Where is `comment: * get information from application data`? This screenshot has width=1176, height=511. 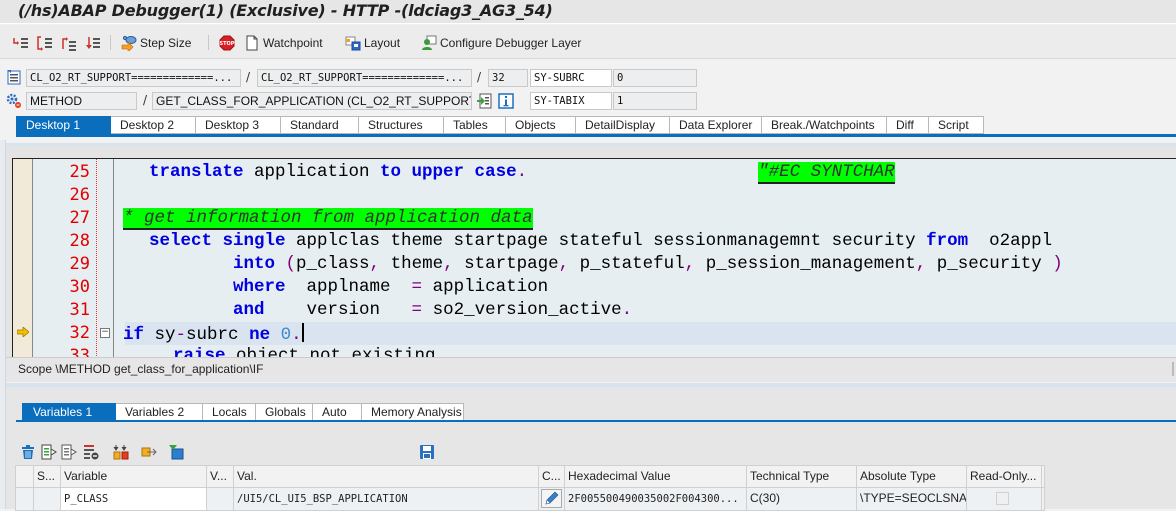 comment: * get information from application data is located at coordinates (328, 219).